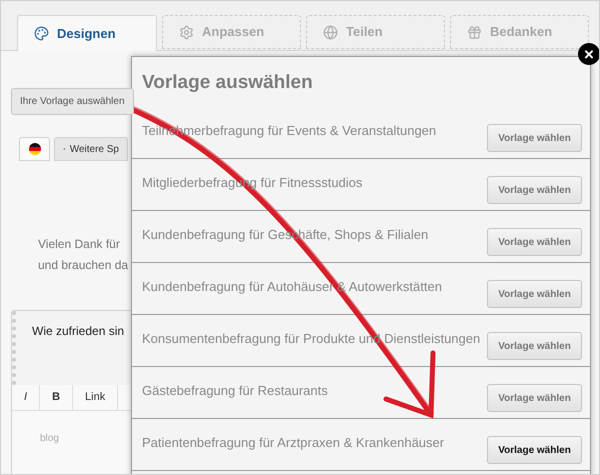  I want to click on toolbar-button: I, so click(26, 397).